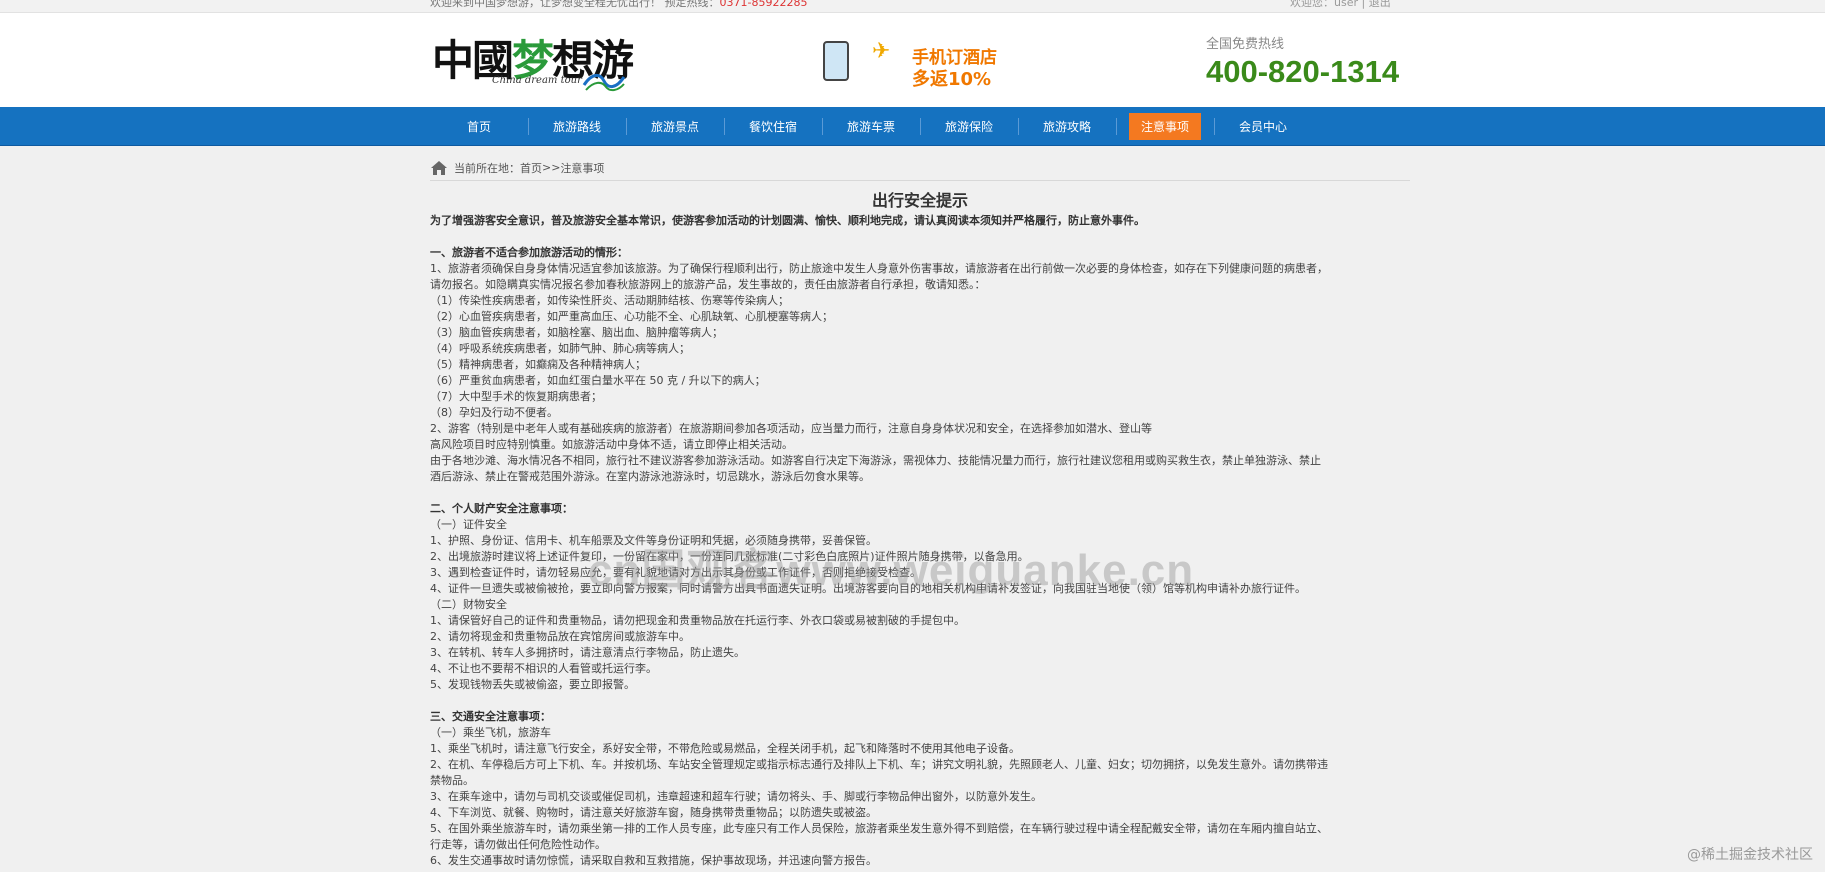  I want to click on mobile-phone-icon, so click(836, 61).